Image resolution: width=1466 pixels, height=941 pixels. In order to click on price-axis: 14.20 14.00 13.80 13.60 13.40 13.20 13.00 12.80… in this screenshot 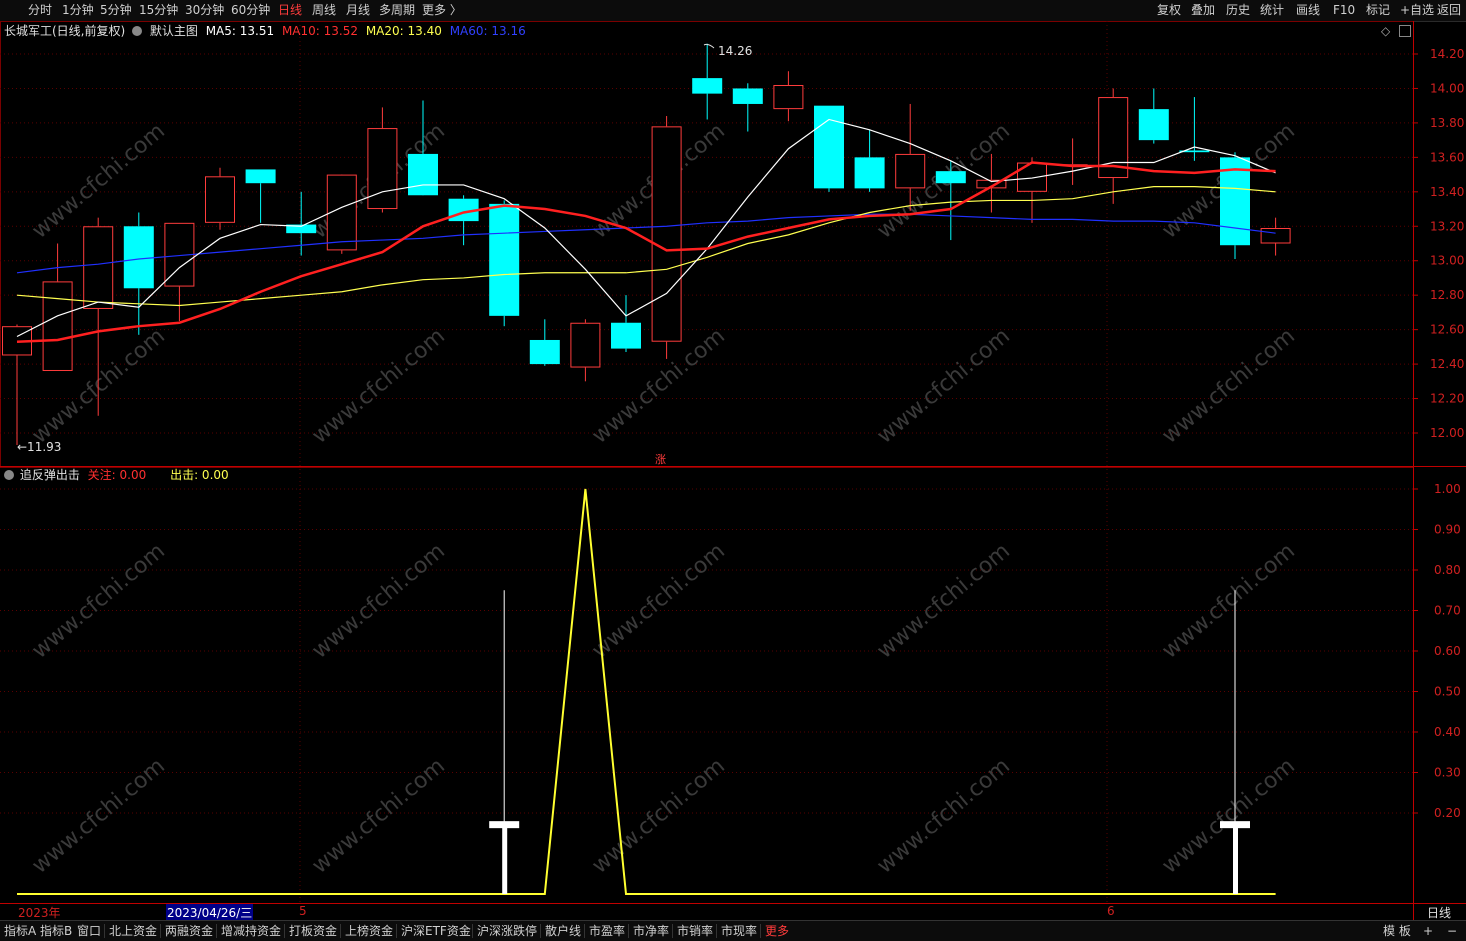, I will do `click(1438, 243)`.